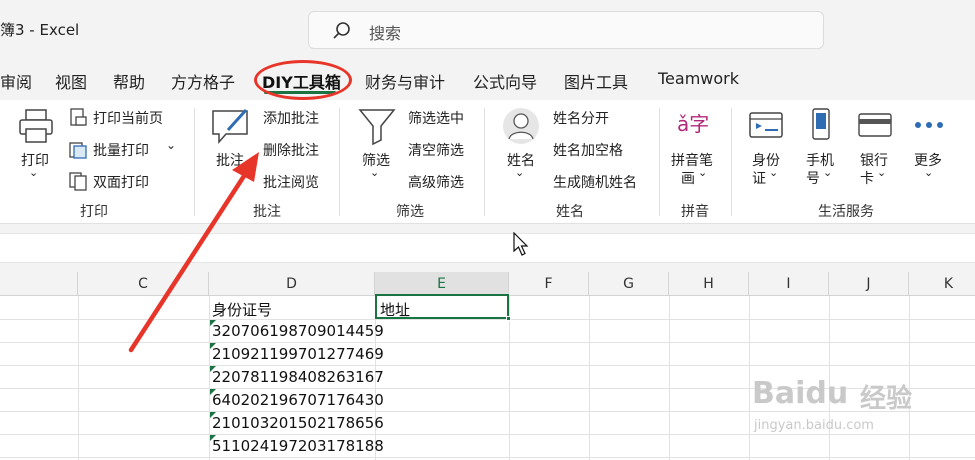 The height and width of the screenshot is (460, 975). I want to click on watermark-cn: 经验, so click(886, 399).